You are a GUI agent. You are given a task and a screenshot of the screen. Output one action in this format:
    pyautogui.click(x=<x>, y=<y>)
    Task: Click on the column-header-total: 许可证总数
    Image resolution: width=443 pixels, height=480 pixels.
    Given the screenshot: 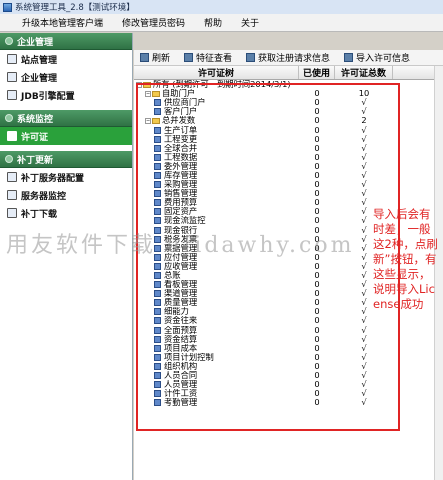 What is the action you would take?
    pyautogui.click(x=364, y=72)
    